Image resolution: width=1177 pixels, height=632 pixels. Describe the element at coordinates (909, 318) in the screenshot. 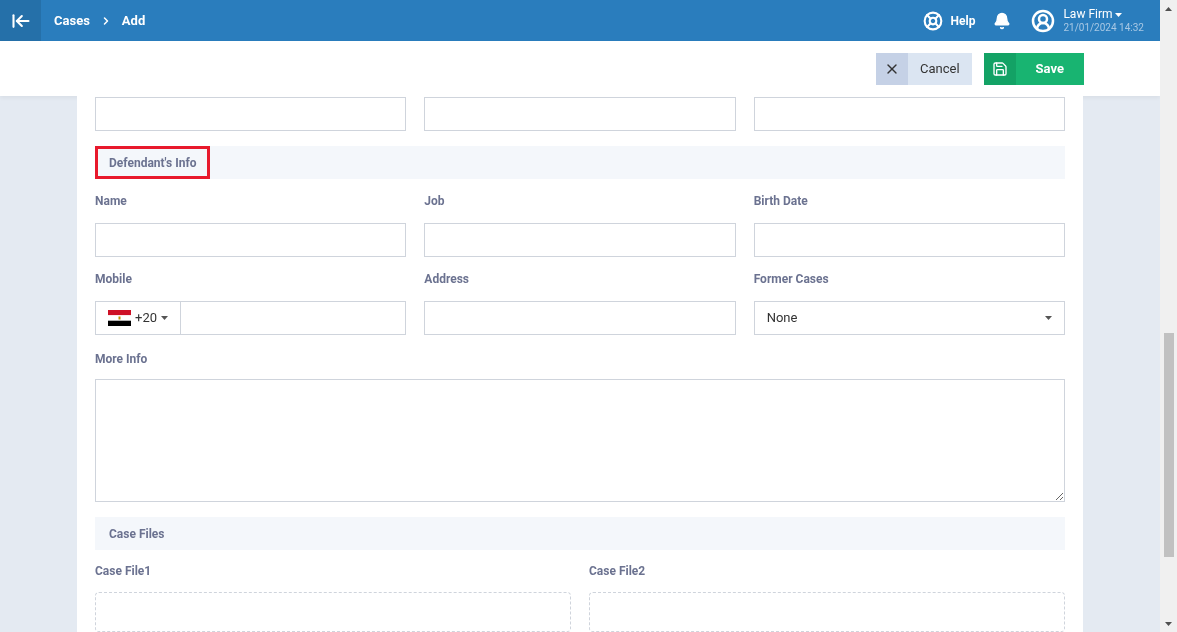

I see `select-field: None` at that location.